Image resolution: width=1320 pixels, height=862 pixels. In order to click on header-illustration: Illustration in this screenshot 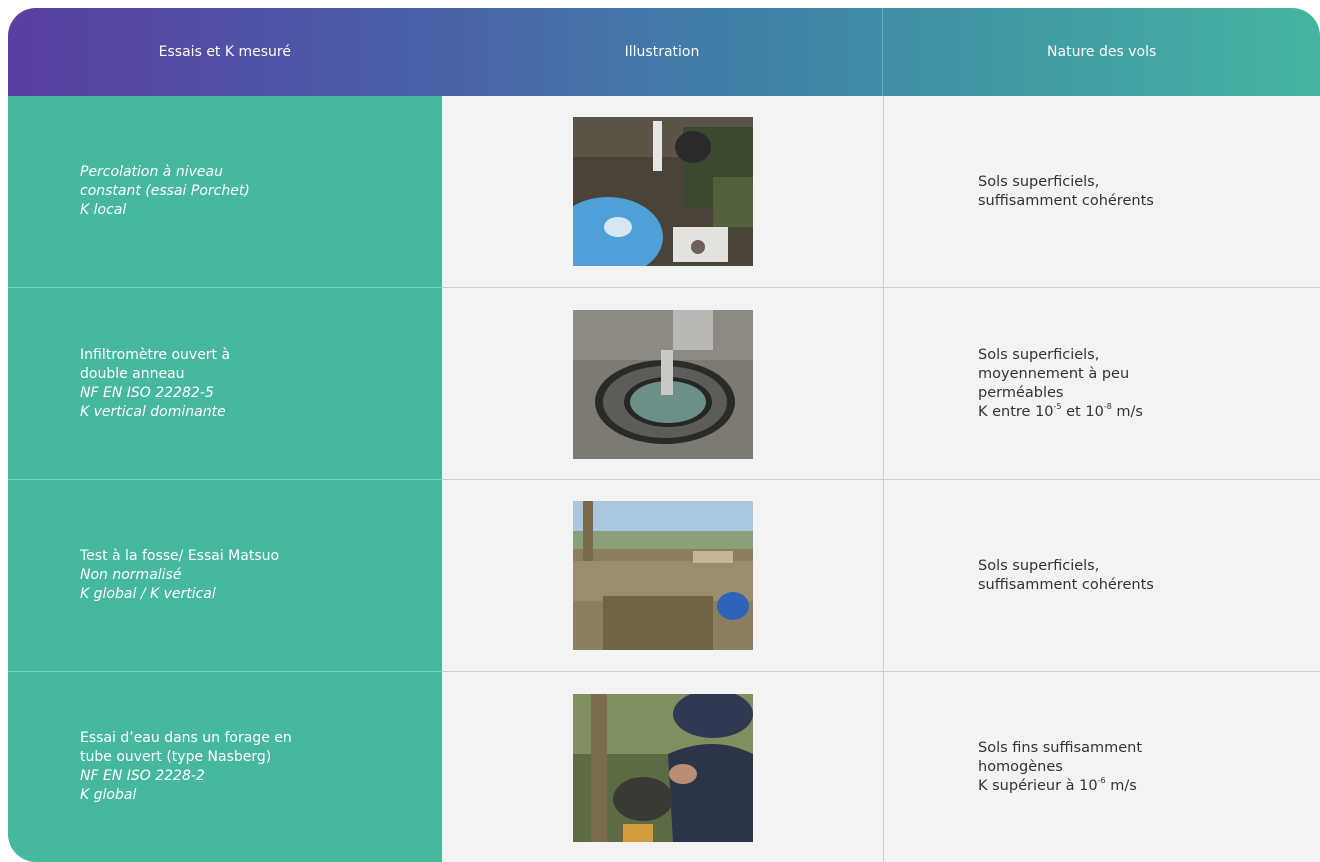, I will do `click(663, 52)`.